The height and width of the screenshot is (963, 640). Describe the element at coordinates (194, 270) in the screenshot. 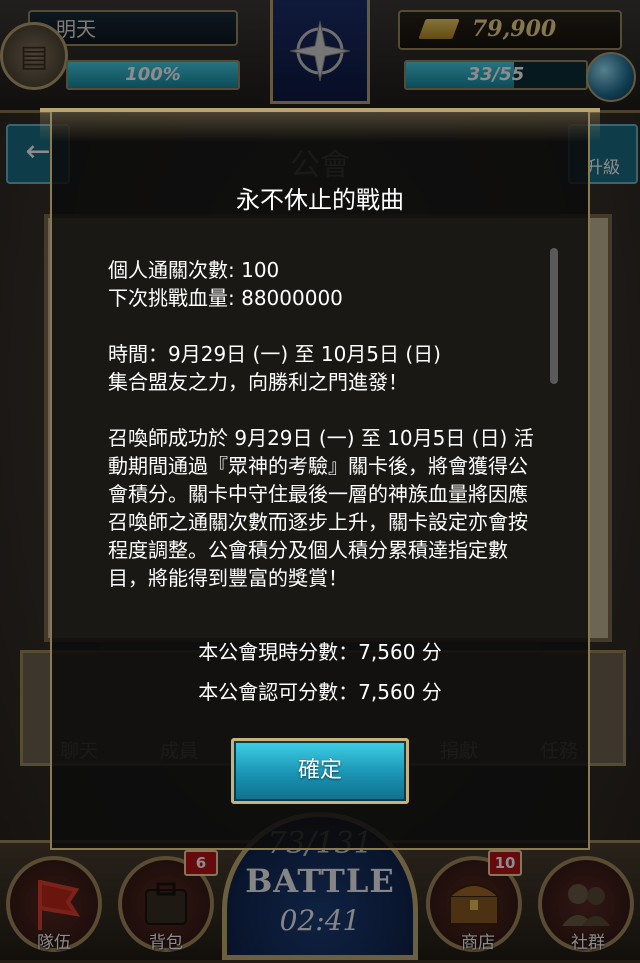

I see `dialog-line: 個人通關次數: 100` at that location.